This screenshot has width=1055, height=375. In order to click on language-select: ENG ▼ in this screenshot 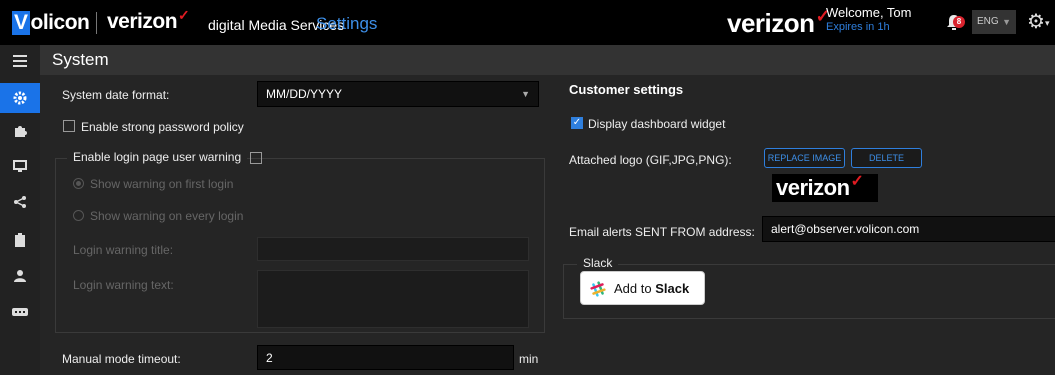, I will do `click(994, 22)`.